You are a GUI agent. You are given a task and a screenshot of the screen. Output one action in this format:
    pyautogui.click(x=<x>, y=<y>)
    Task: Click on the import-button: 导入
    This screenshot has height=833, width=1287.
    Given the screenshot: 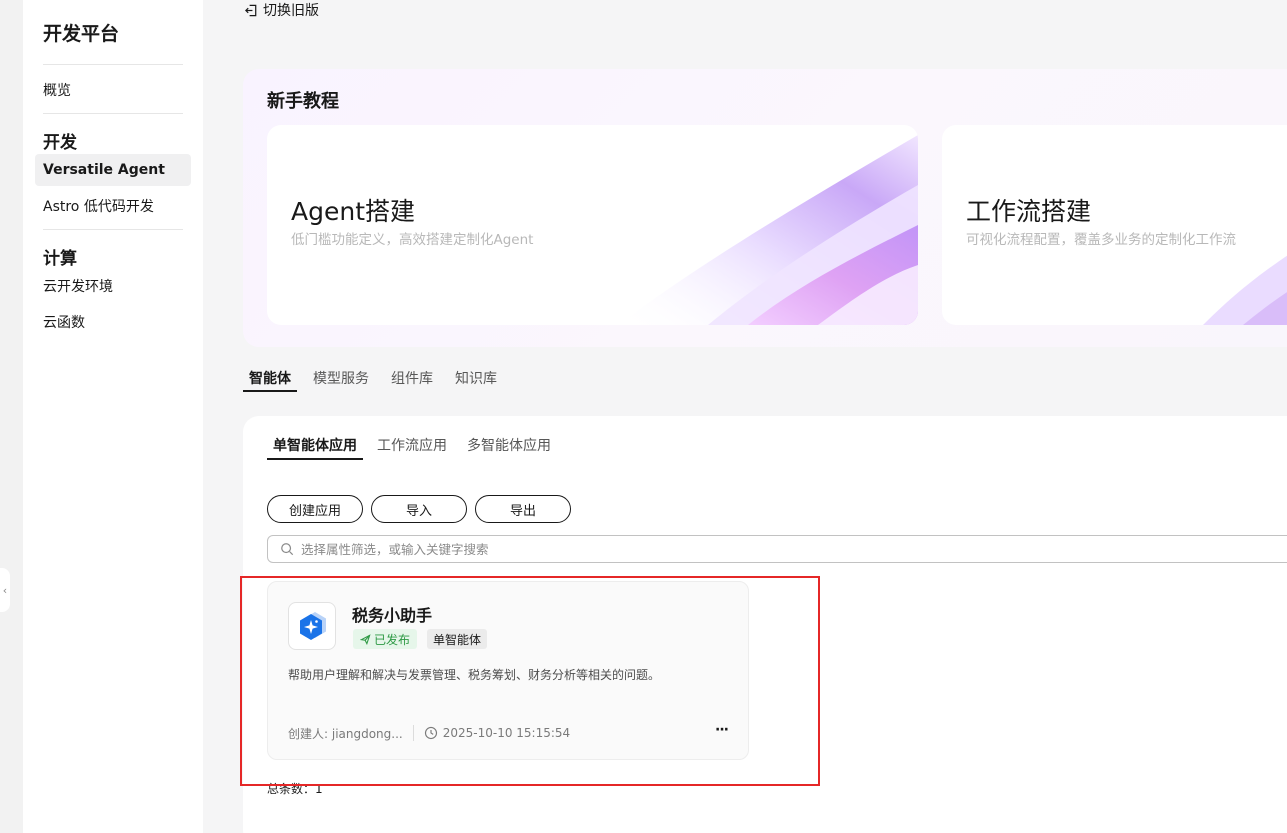 What is the action you would take?
    pyautogui.click(x=419, y=509)
    